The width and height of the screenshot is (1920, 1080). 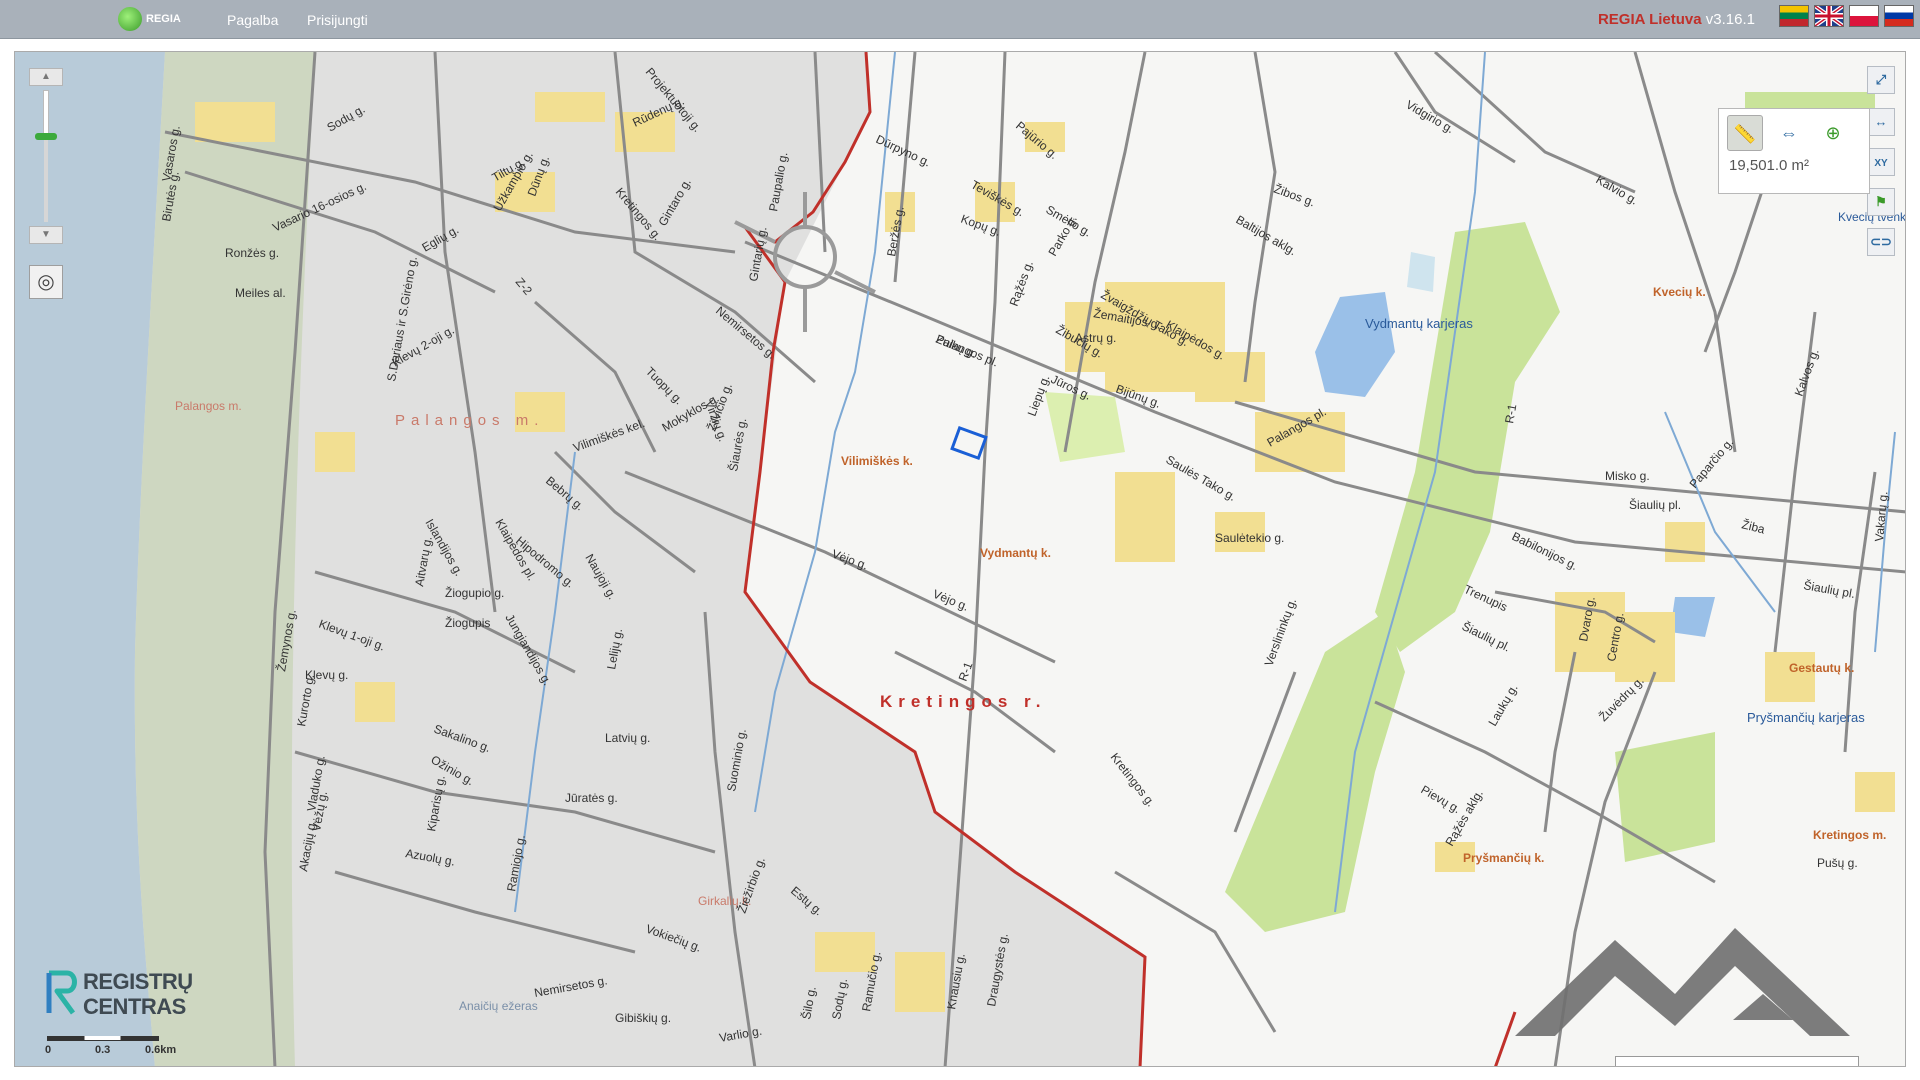 What do you see at coordinates (1846, 16) in the screenshot?
I see `language-flags` at bounding box center [1846, 16].